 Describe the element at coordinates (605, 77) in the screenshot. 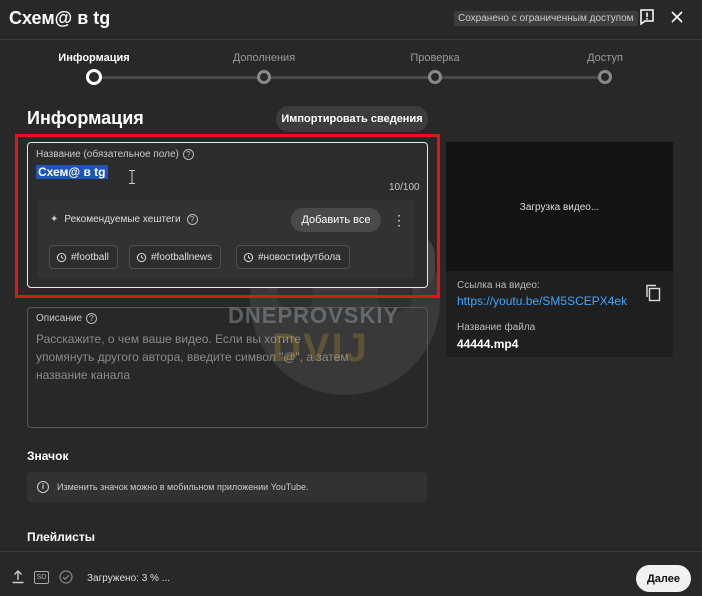

I see `step-dot-visibility` at that location.